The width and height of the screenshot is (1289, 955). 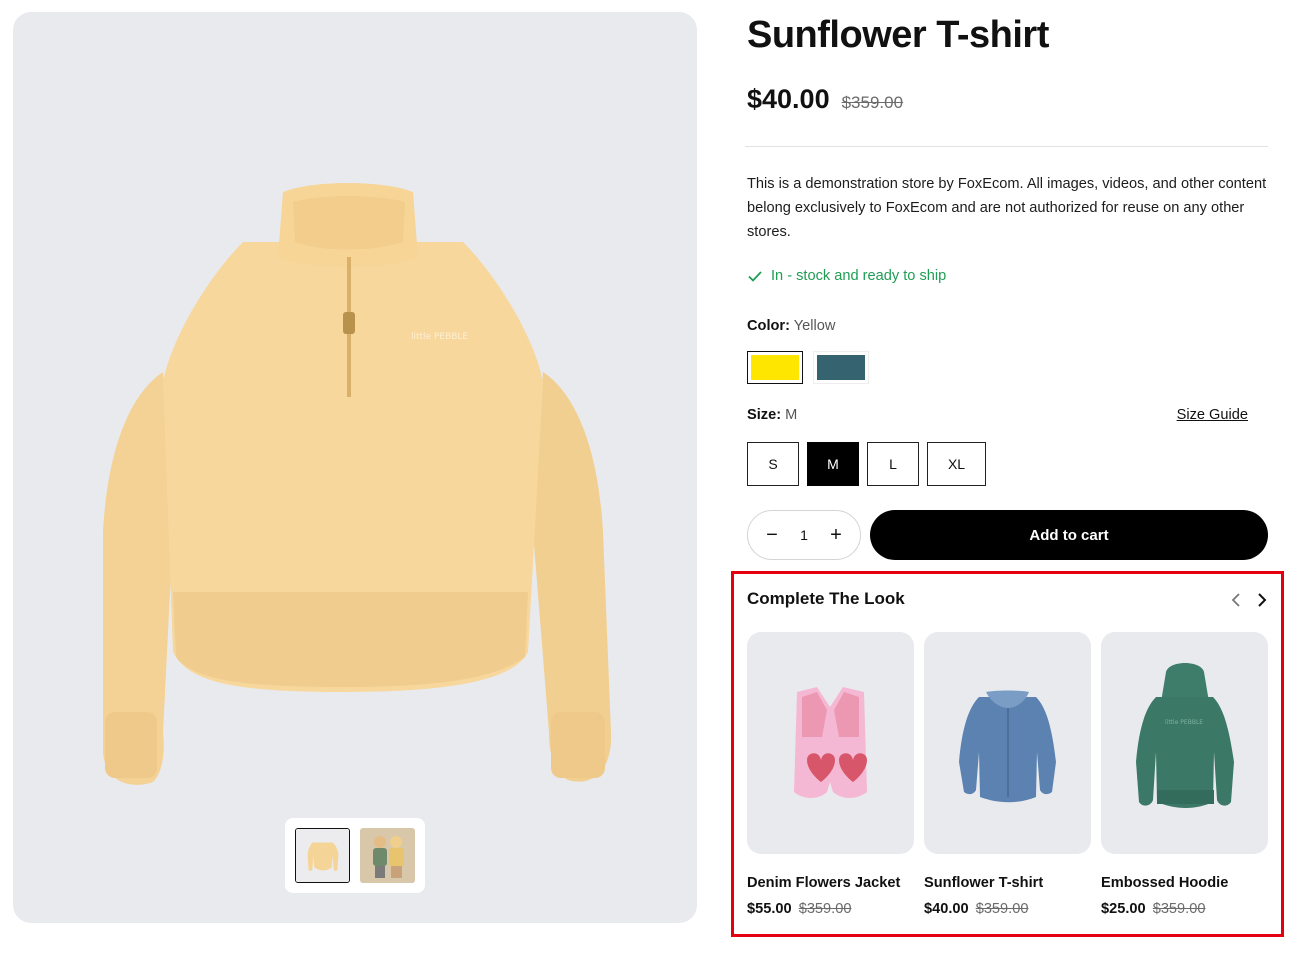 What do you see at coordinates (1007, 883) in the screenshot?
I see `product-card-name: Sunflower T-shirt` at bounding box center [1007, 883].